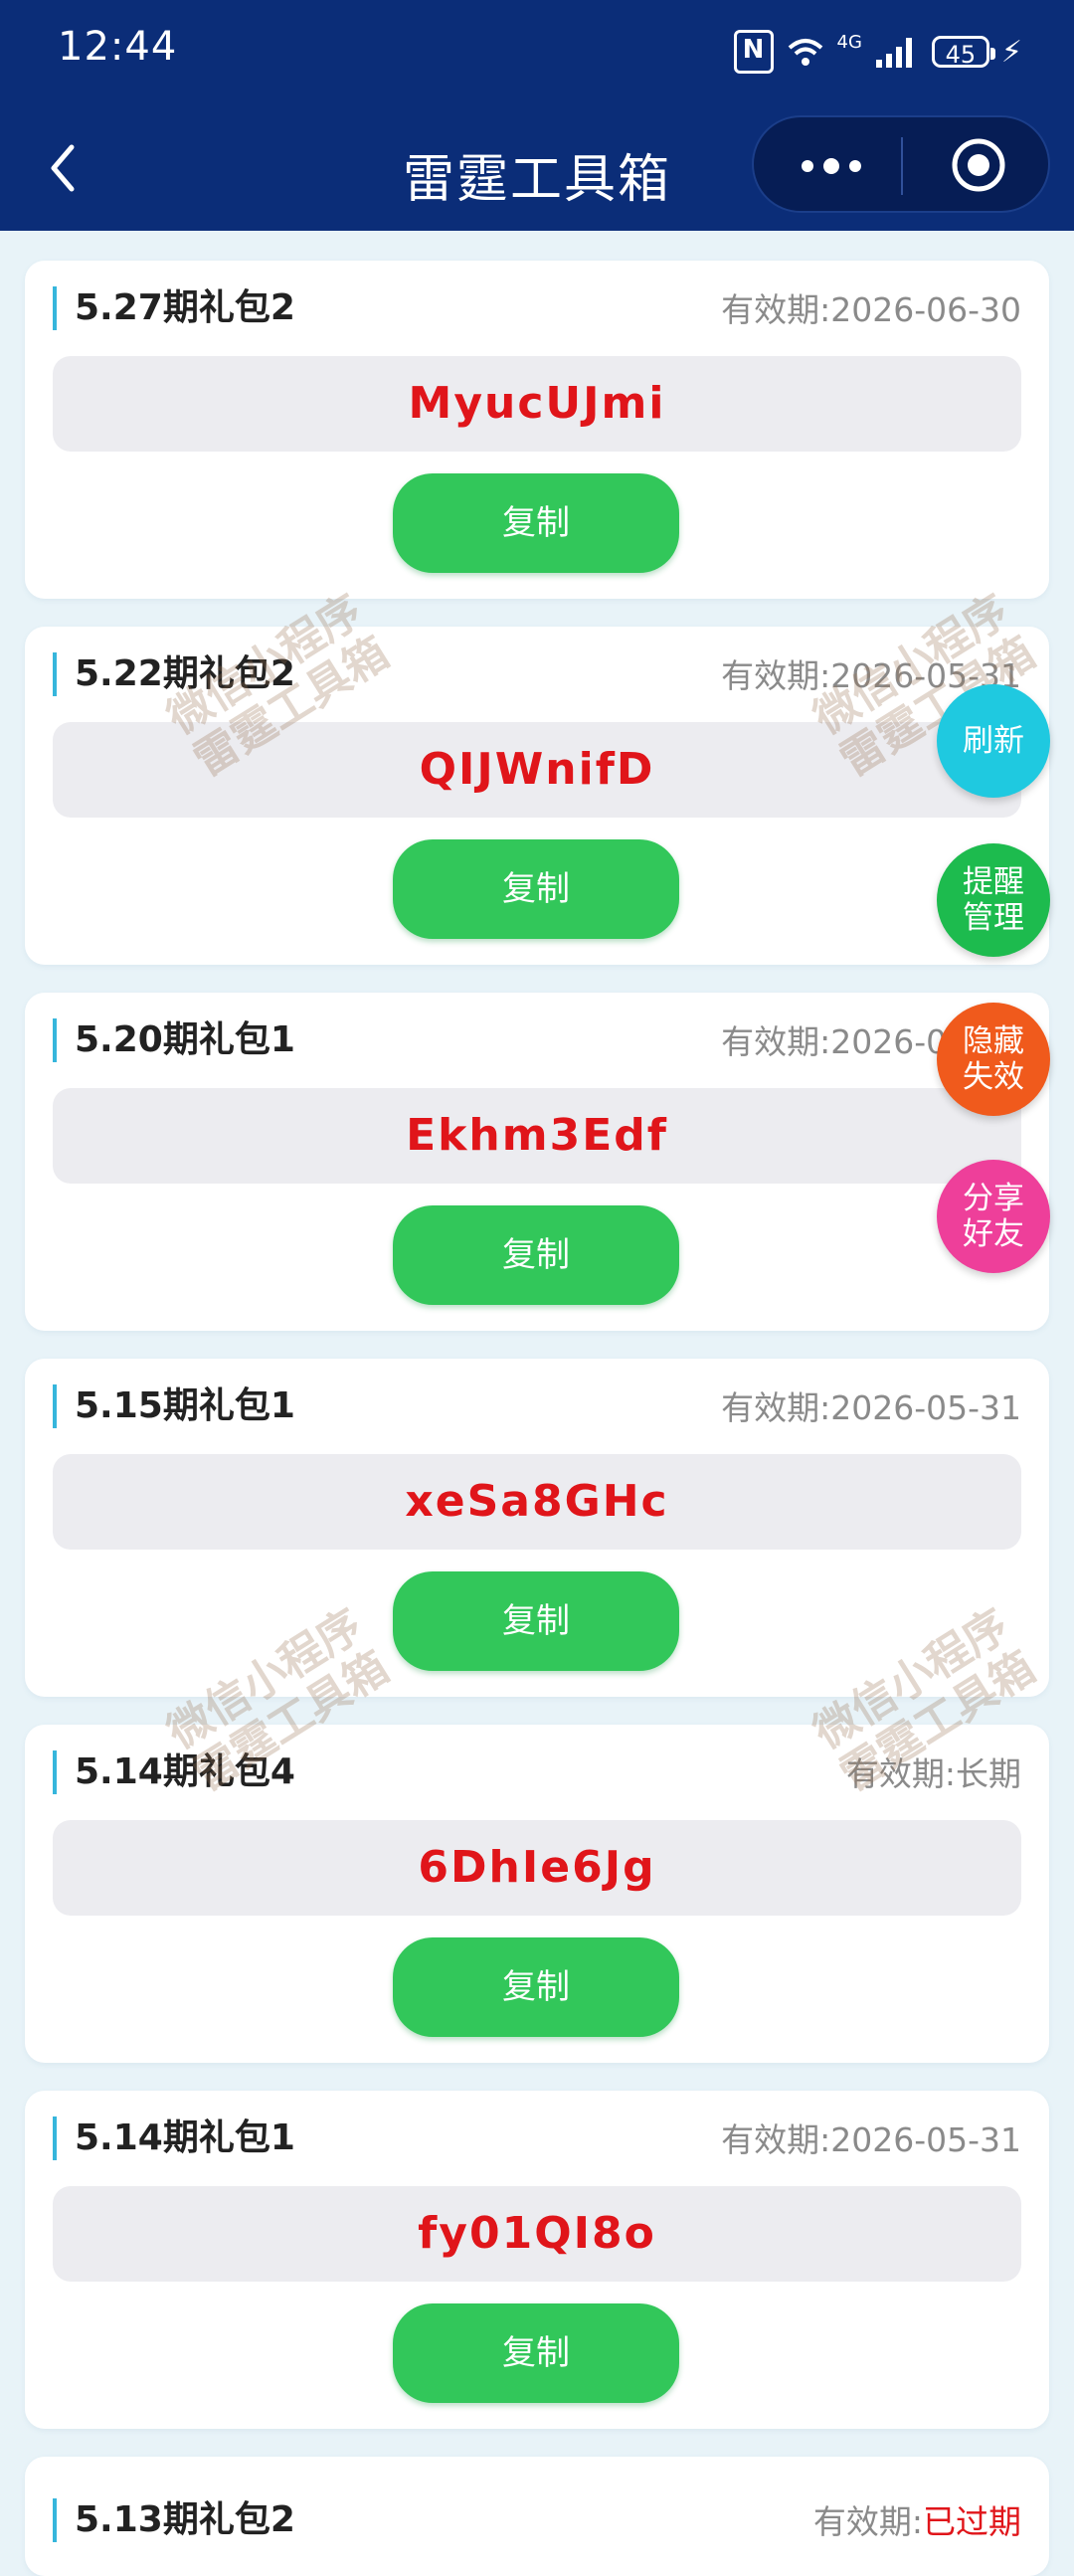 The image size is (1074, 2576). I want to click on gift-code: fy01QI8o, so click(537, 2234).